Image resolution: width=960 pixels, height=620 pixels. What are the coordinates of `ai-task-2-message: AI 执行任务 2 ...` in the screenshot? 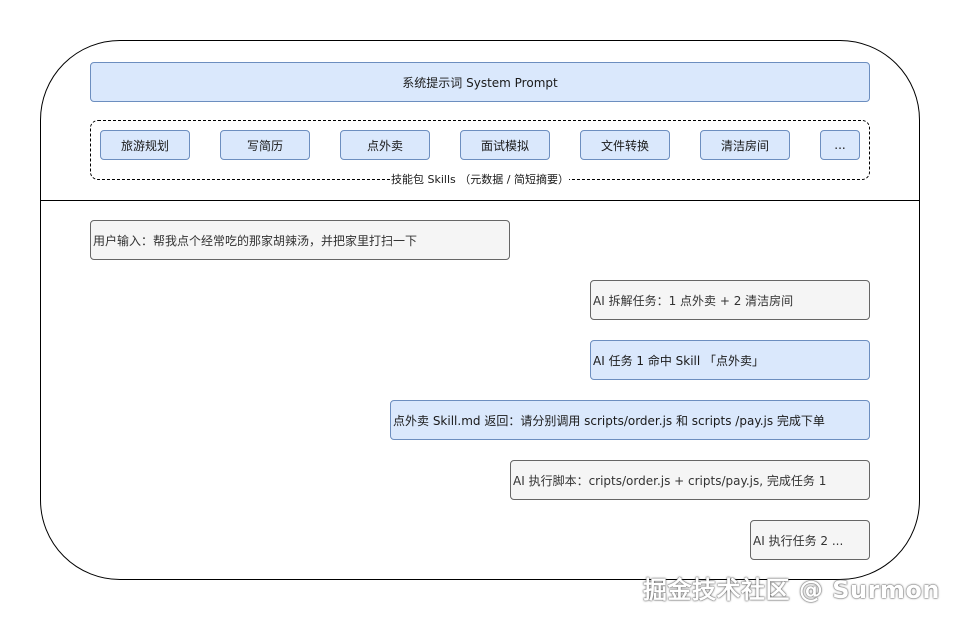 It's located at (810, 540).